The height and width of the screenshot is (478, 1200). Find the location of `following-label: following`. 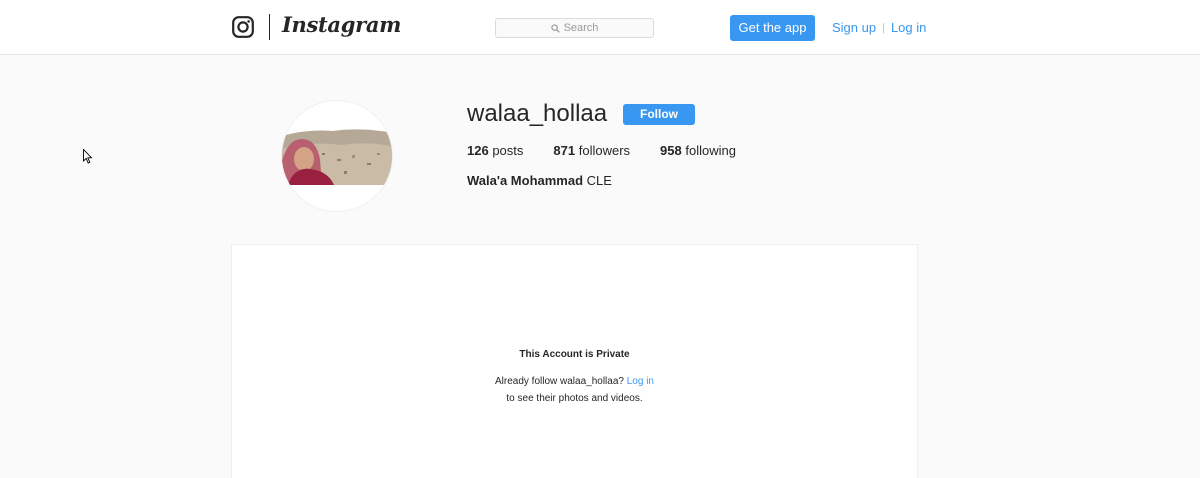

following-label: following is located at coordinates (710, 150).